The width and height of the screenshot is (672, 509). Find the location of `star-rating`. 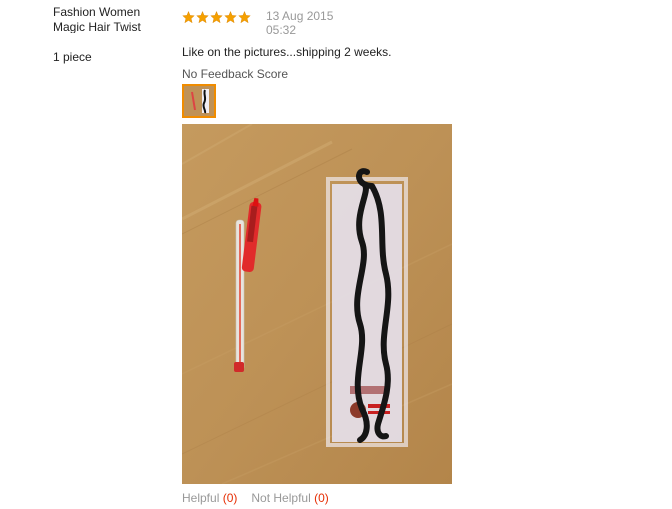

star-rating is located at coordinates (216, 17).